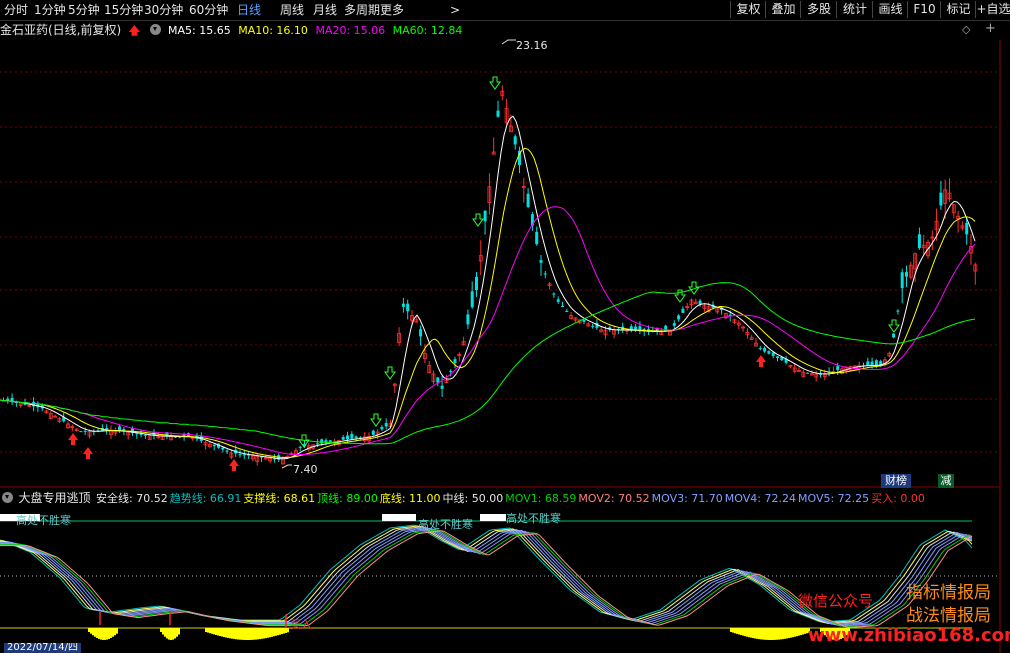 The image size is (1010, 653). Describe the element at coordinates (73, 439) in the screenshot. I see `buy-arrow-icon` at that location.